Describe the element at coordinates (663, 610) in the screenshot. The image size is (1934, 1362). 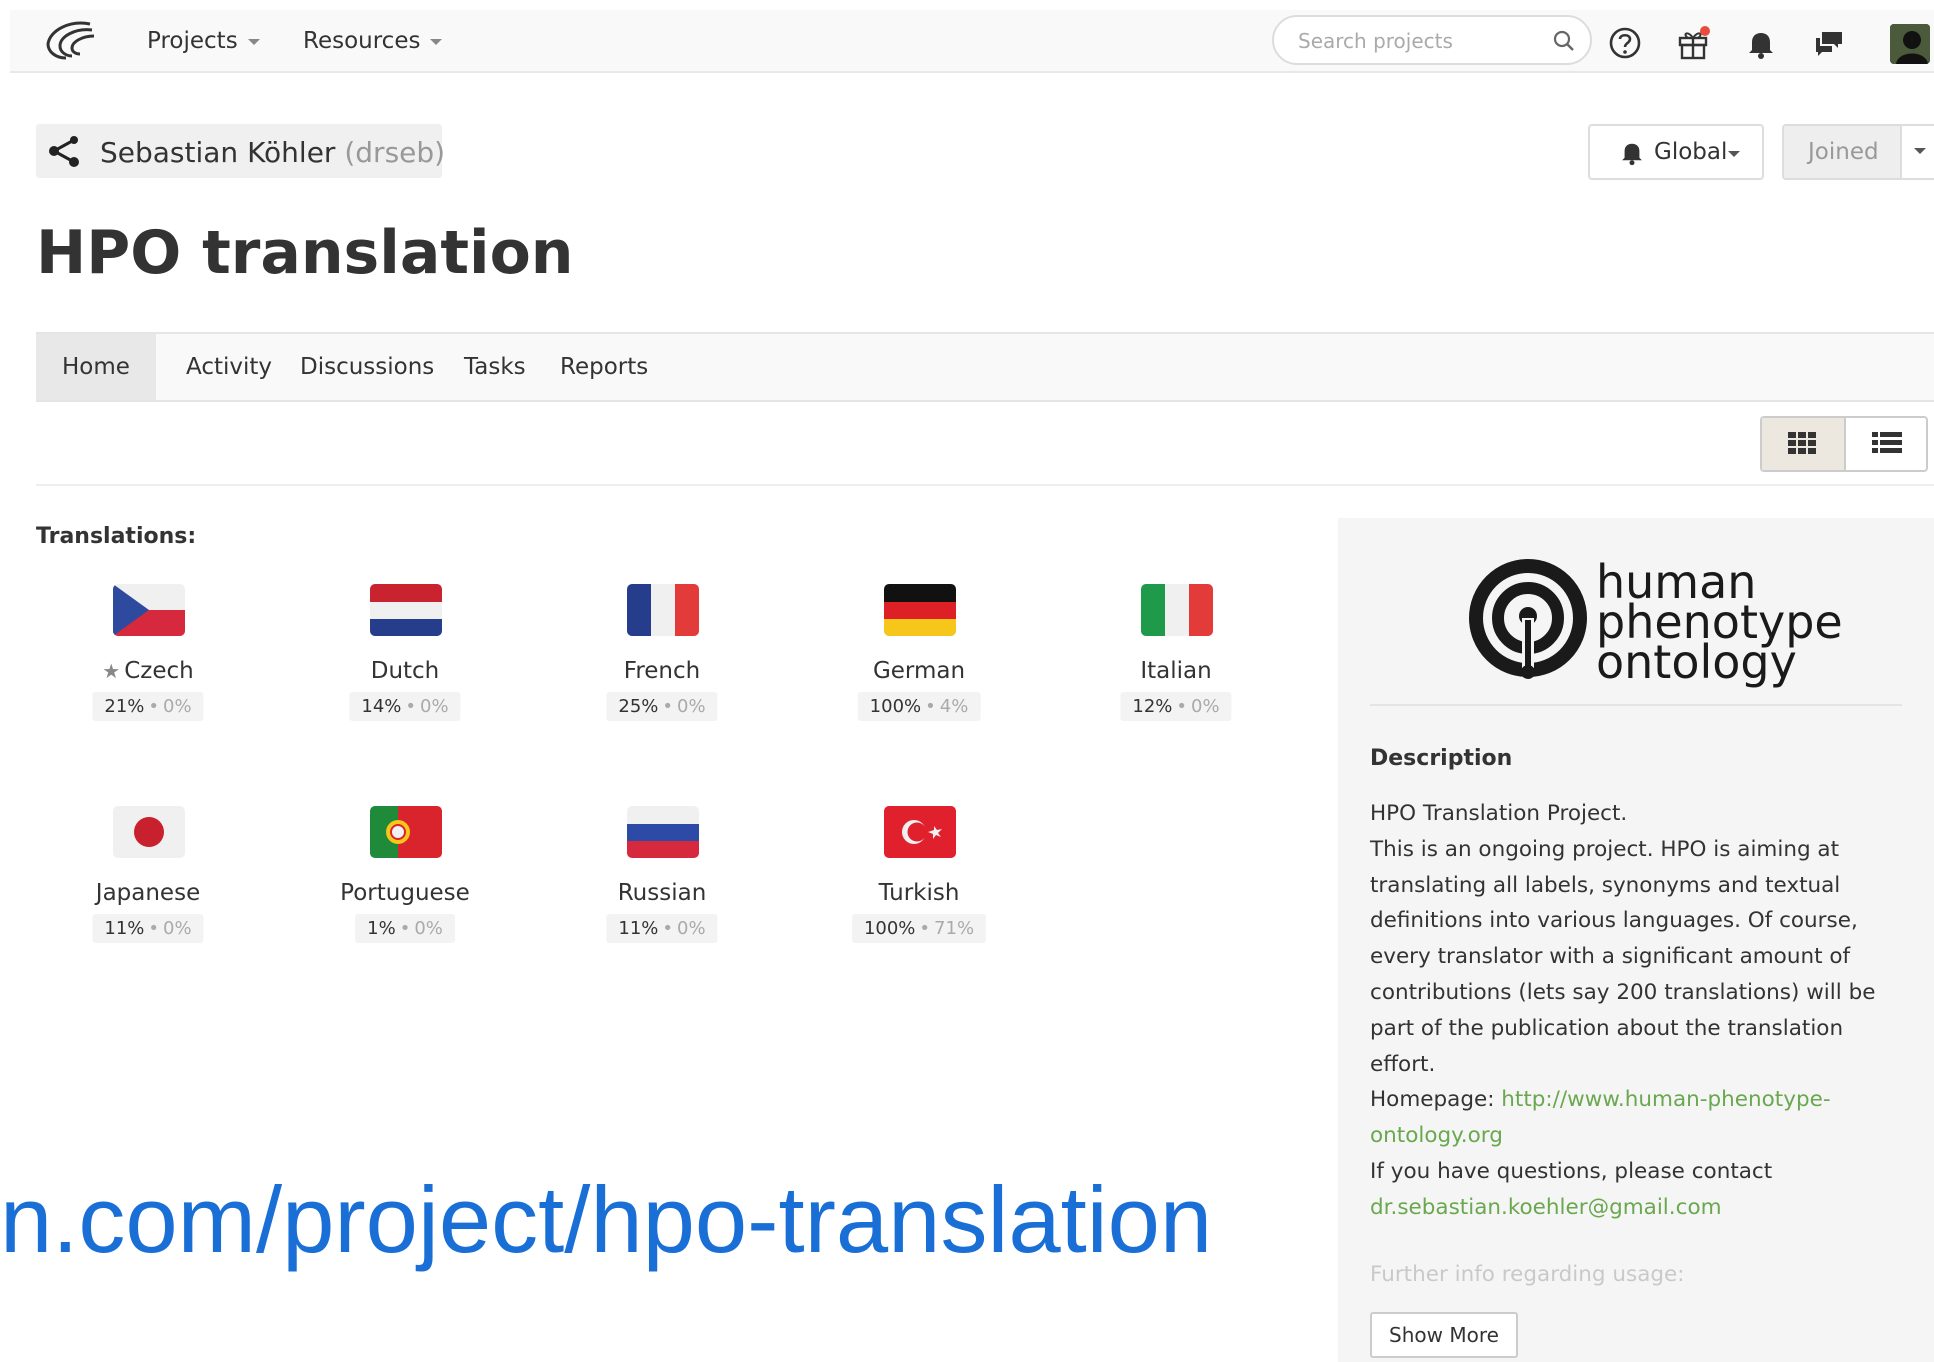
I see `french-flag-icon` at that location.